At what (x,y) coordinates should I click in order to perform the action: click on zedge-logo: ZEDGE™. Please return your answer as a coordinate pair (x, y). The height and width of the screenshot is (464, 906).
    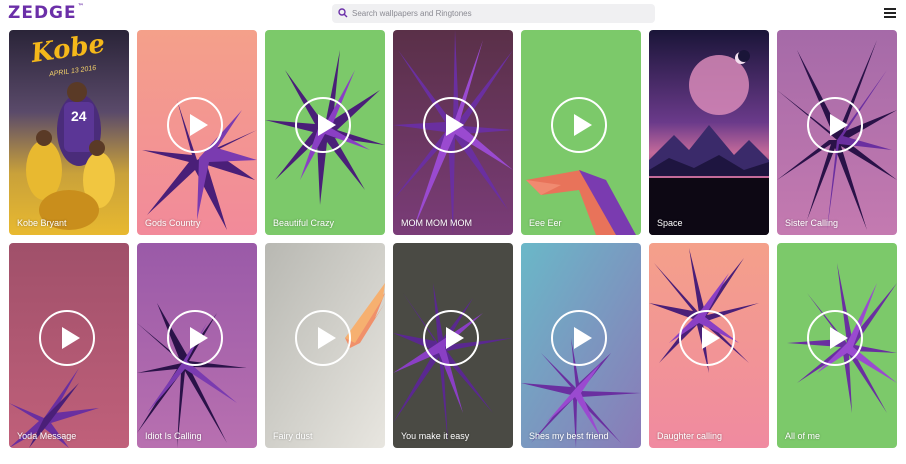
    Looking at the image, I should click on (46, 13).